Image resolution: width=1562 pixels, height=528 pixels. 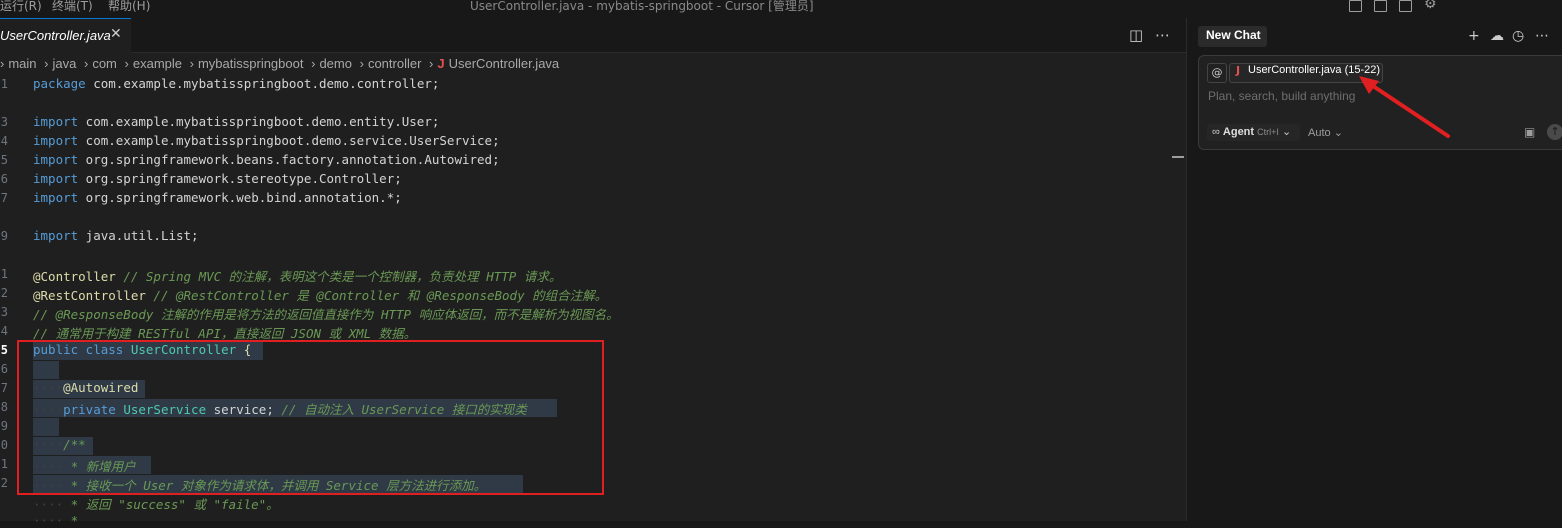 I want to click on agent-mode-label: ∞ Agent Ctrl+I ⌄, so click(x=1251, y=131).